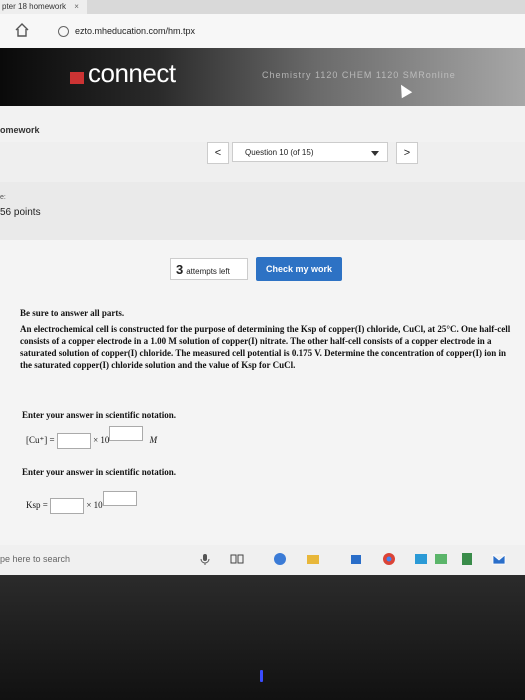 The image size is (525, 700). What do you see at coordinates (313, 559) in the screenshot?
I see `file-explorer-icon` at bounding box center [313, 559].